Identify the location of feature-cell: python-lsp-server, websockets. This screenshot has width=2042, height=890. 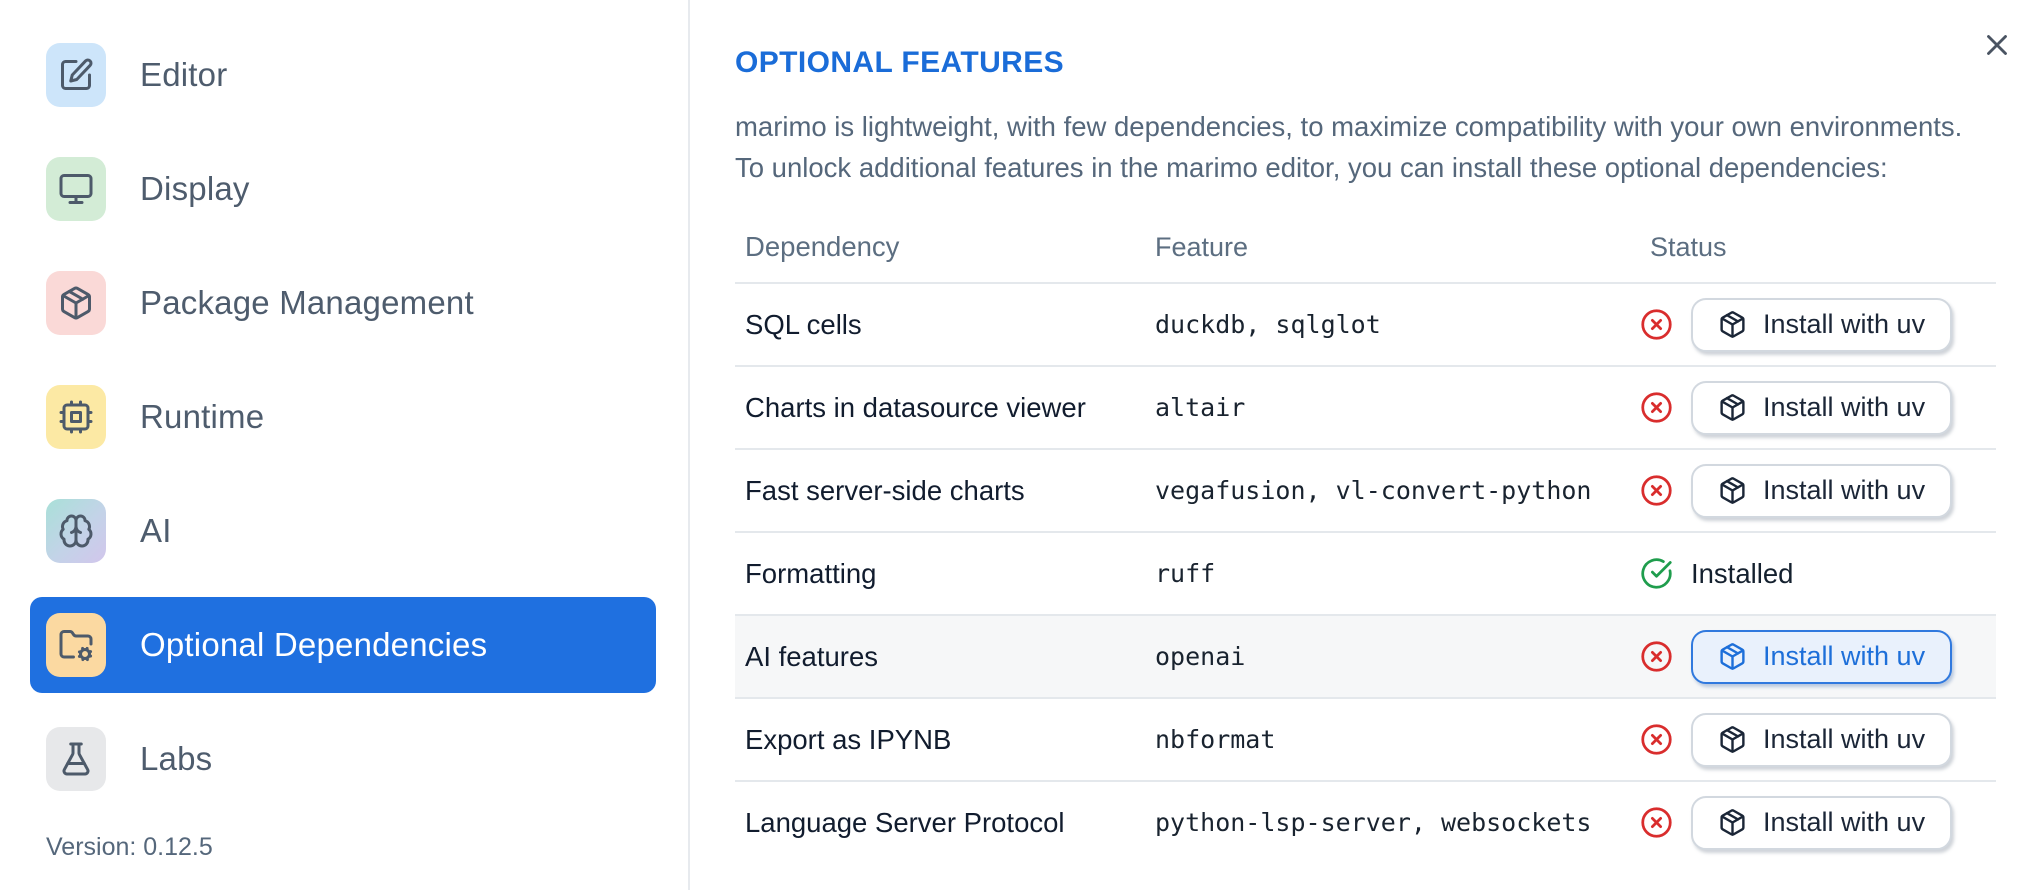
(1373, 822).